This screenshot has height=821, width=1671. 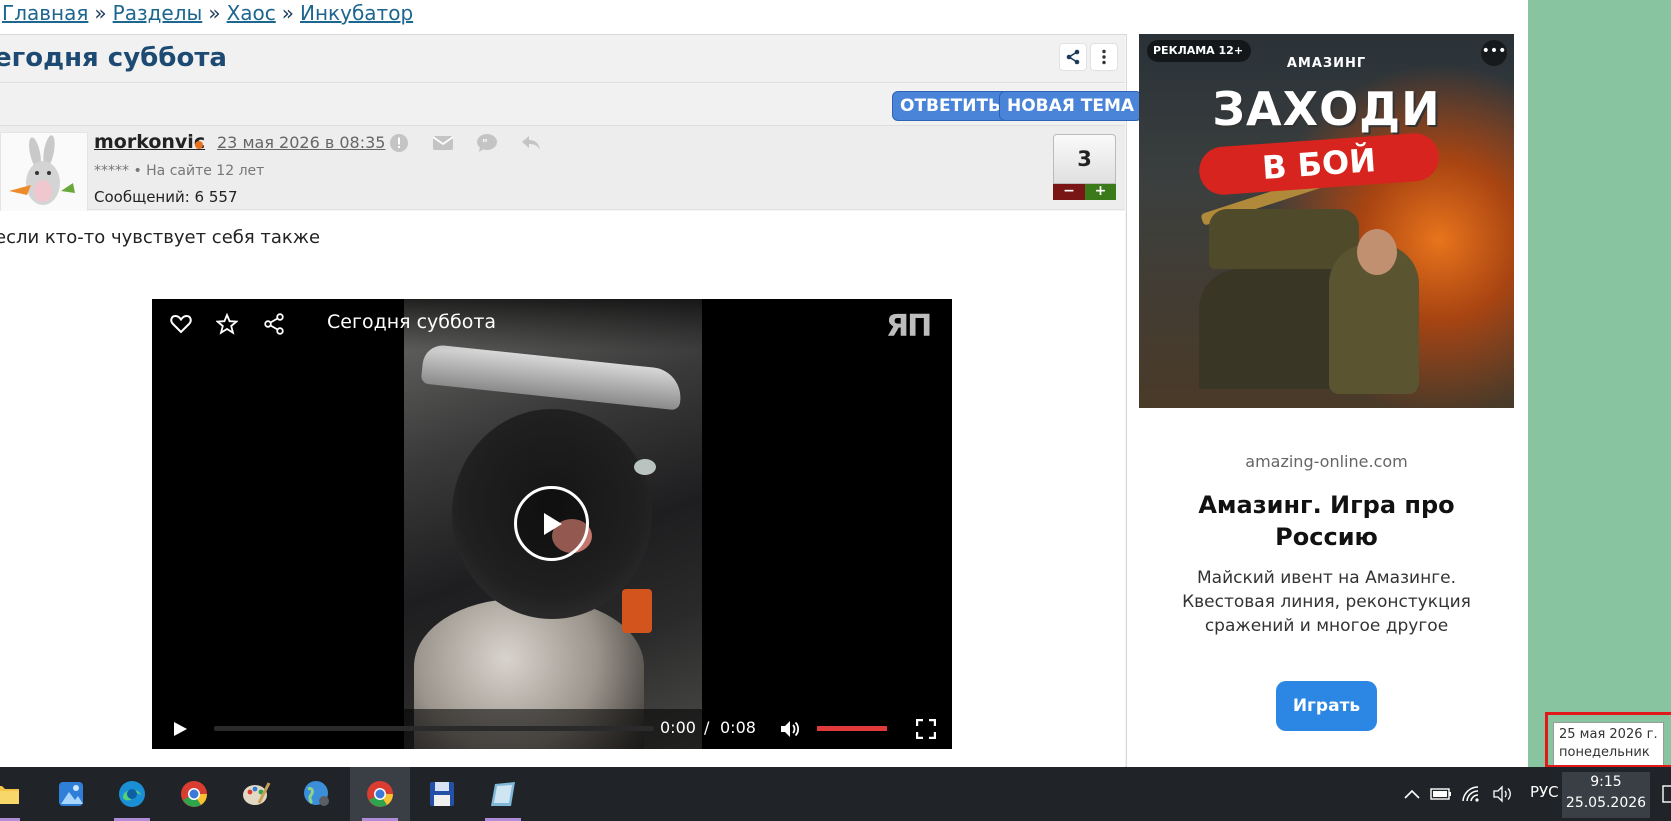 I want to click on tray-wifi, so click(x=1471, y=794).